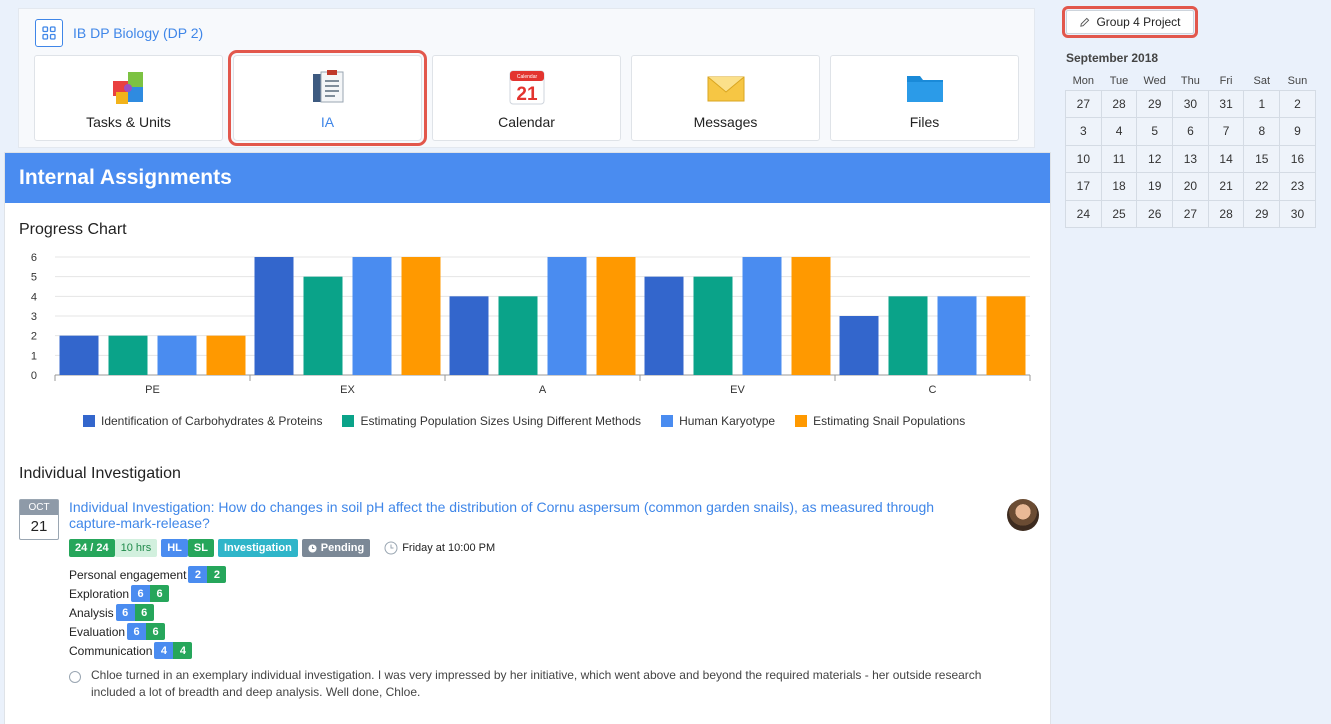  I want to click on calendar-day: 10, so click(1083, 158).